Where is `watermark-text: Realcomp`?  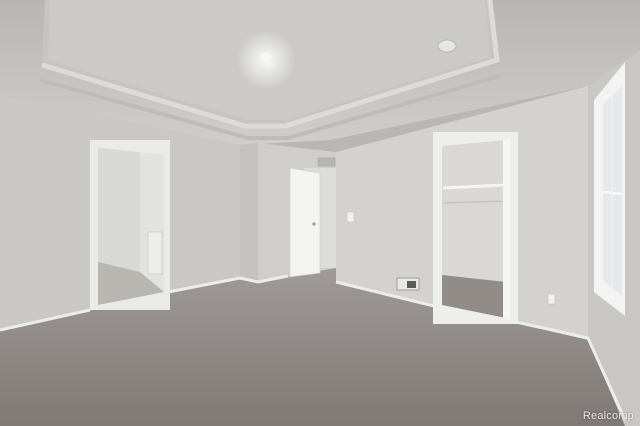
watermark-text: Realcomp is located at coordinates (608, 416).